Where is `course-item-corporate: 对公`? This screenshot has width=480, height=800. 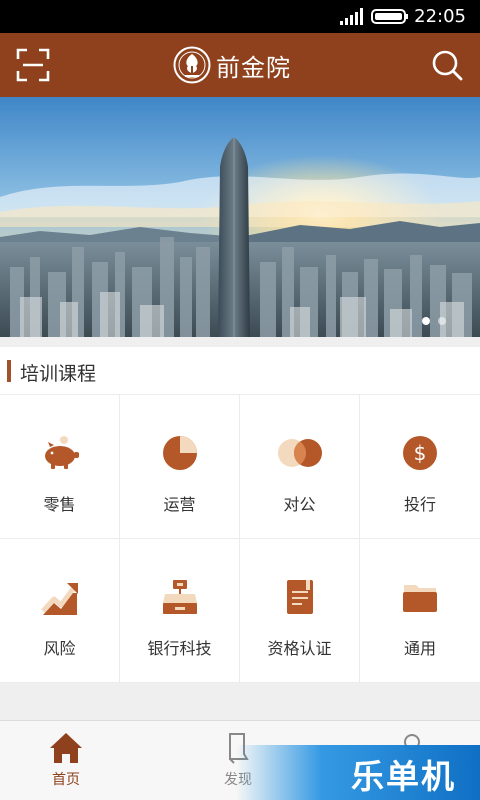
course-item-corporate: 对公 is located at coordinates (300, 467).